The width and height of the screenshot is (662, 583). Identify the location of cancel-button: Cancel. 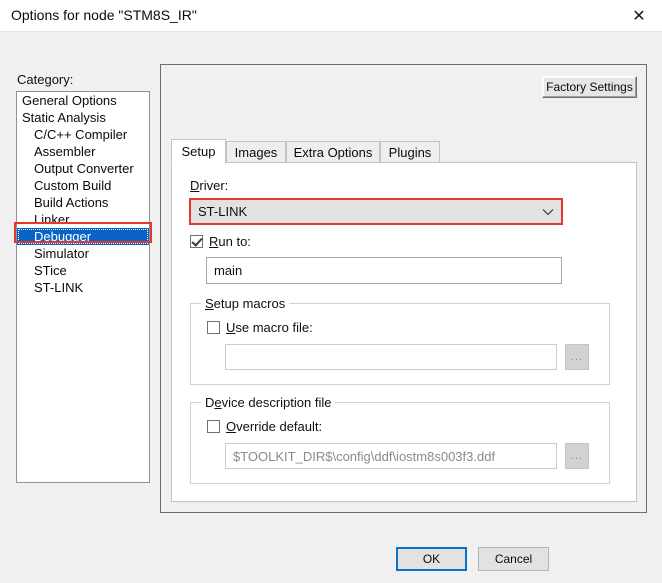
(513, 559).